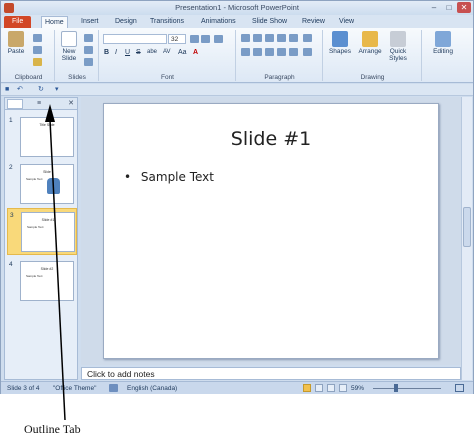  What do you see at coordinates (9, 90) in the screenshot?
I see `save-icon: ■` at bounding box center [9, 90].